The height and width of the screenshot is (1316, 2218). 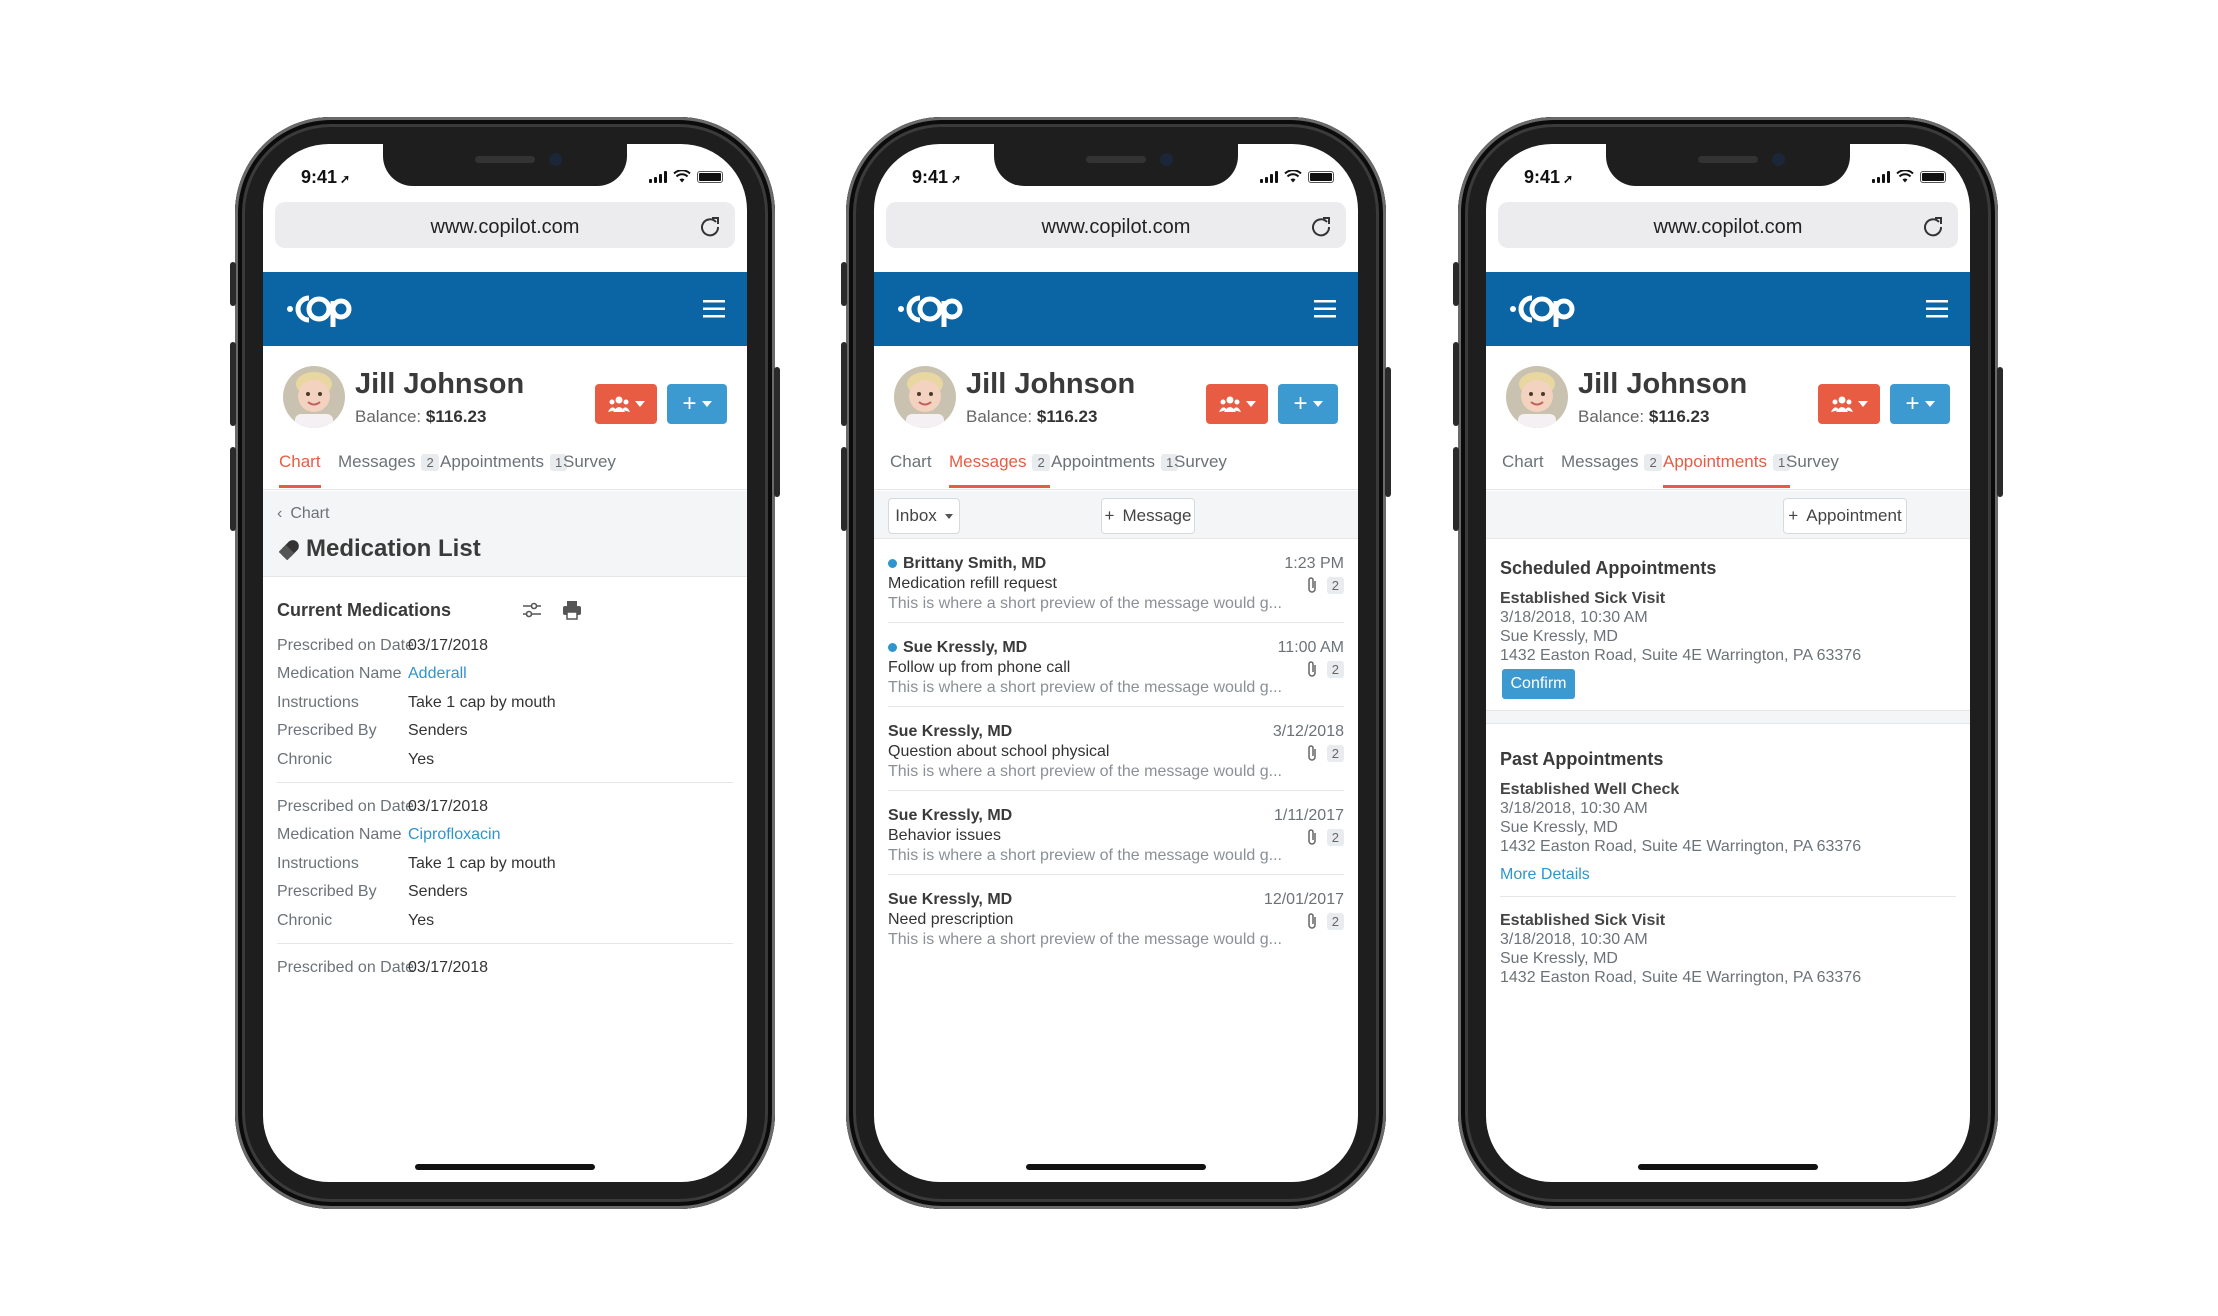 I want to click on status-time: 9:41, so click(x=1542, y=177).